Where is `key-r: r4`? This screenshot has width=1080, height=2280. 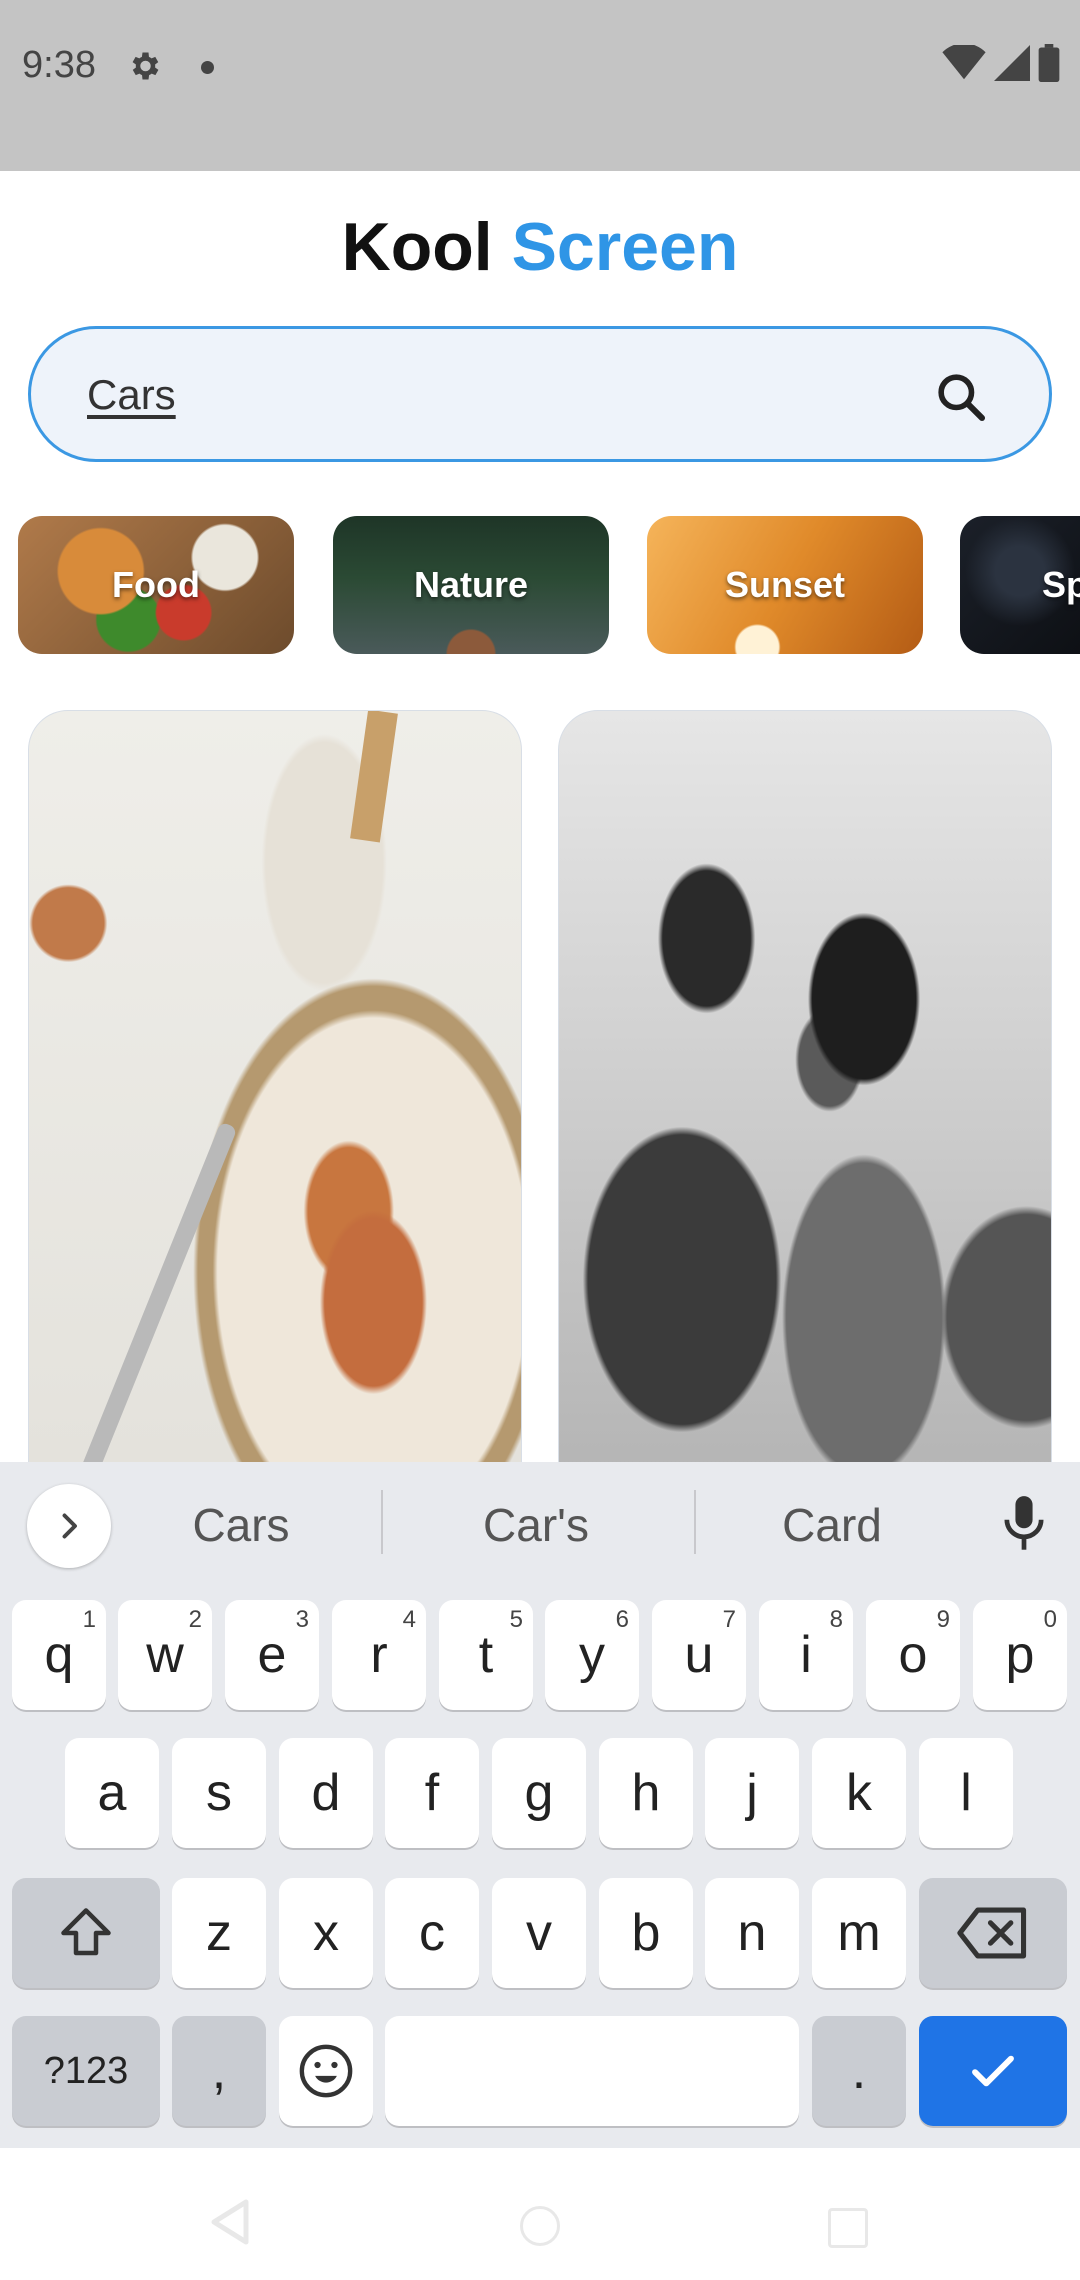 key-r: r4 is located at coordinates (379, 1655).